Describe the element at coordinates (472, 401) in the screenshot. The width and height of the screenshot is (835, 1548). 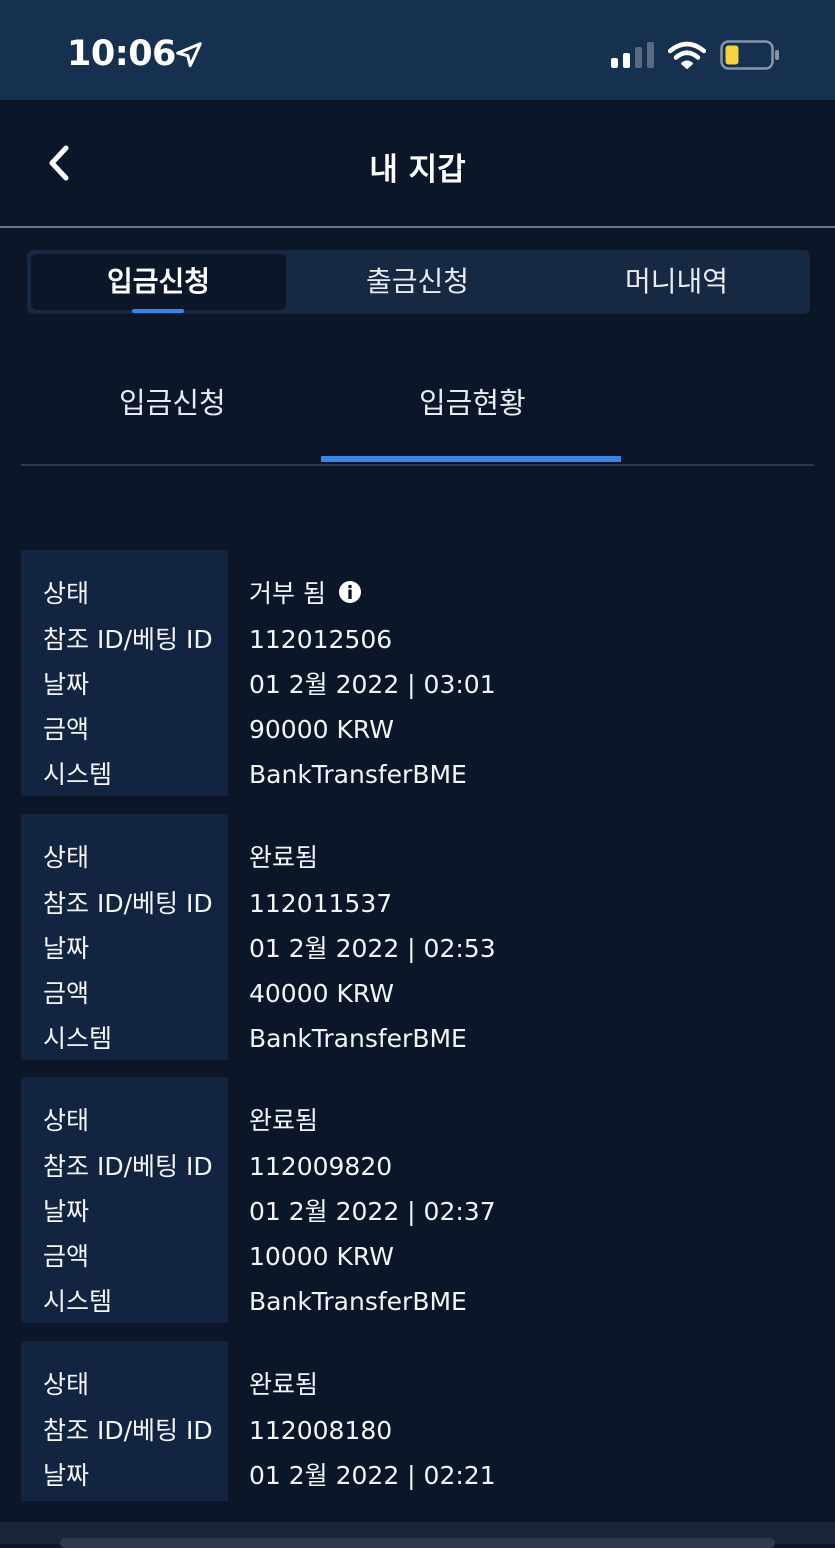
I see `subtab-deposit-status: 입금현황` at that location.